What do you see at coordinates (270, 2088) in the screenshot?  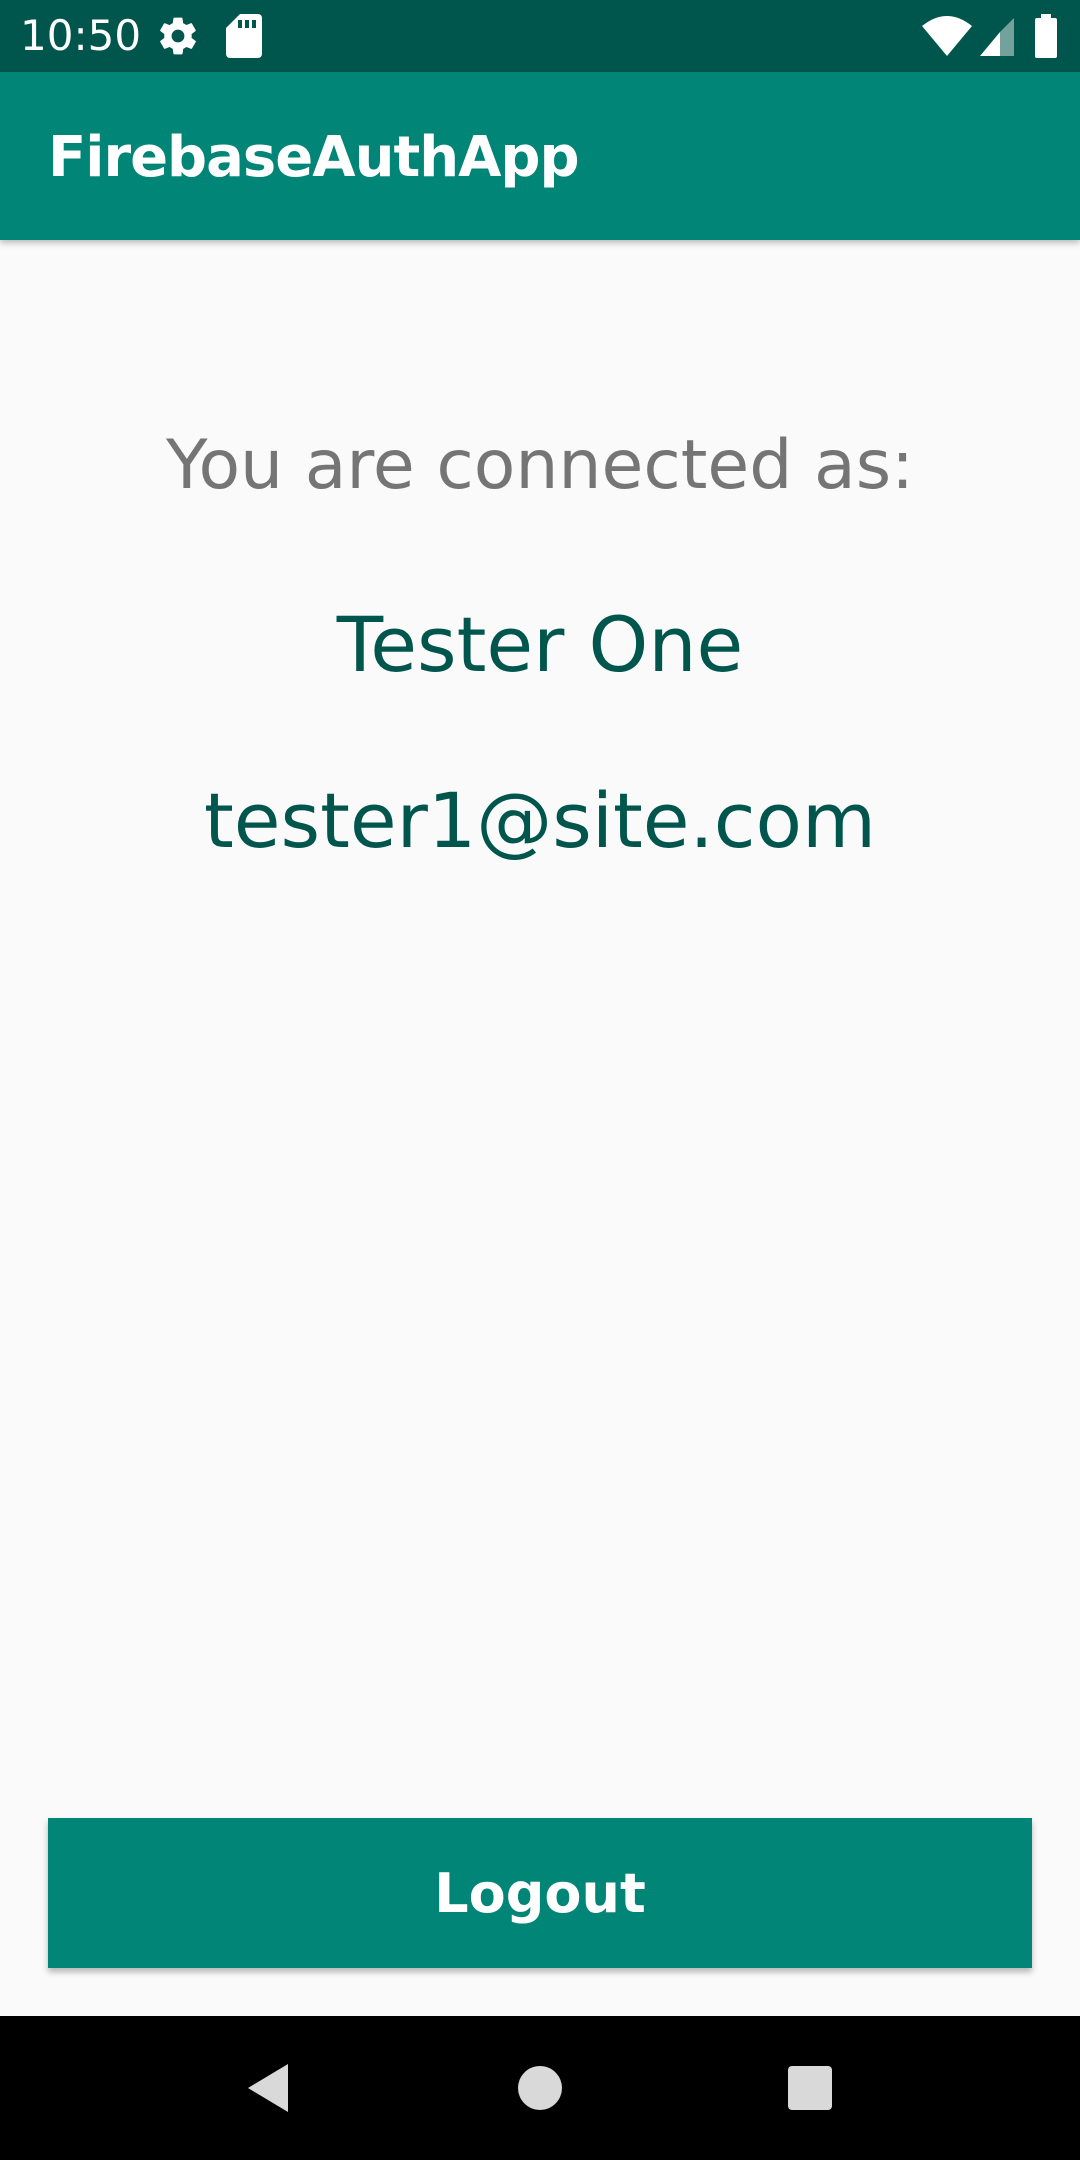 I see `back-icon` at bounding box center [270, 2088].